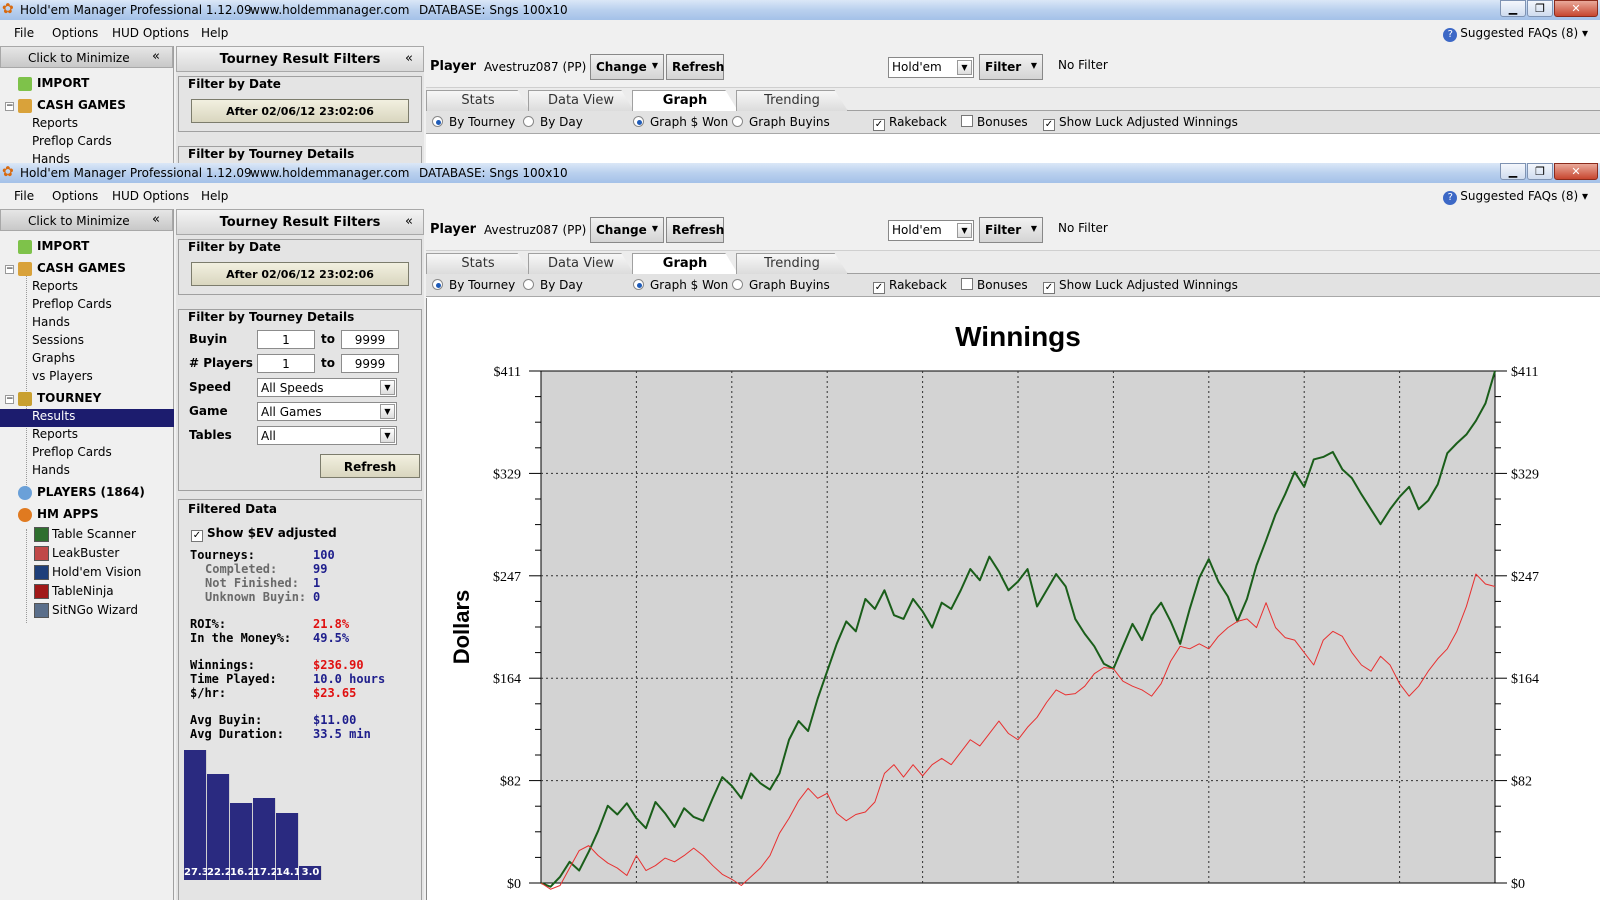 This screenshot has width=1600, height=900. I want to click on show-ev-checkbox: ✓ Show $EV adjusted, so click(264, 534).